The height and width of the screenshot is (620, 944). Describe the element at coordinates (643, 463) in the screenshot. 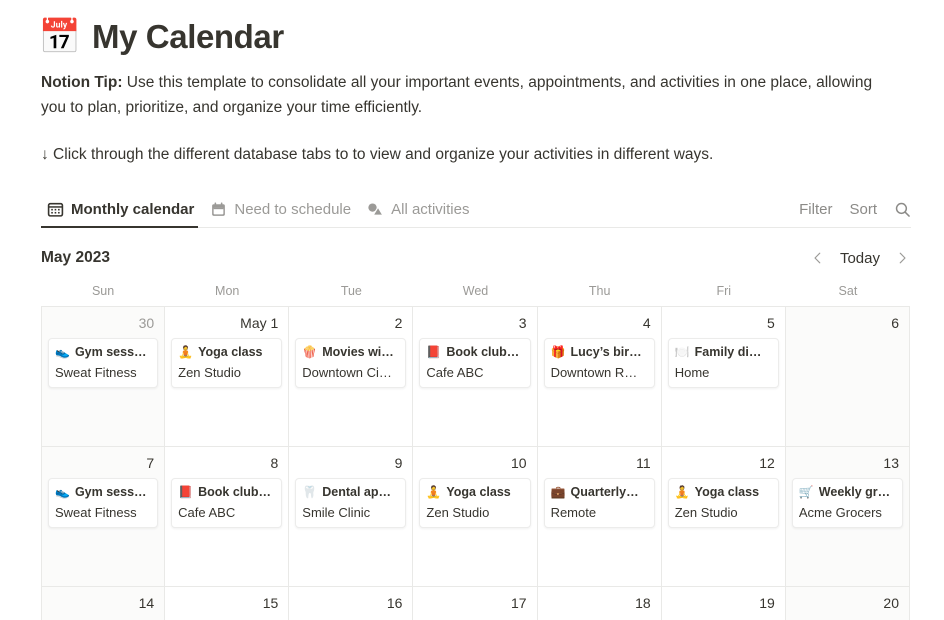

I see `day-number: 11` at that location.